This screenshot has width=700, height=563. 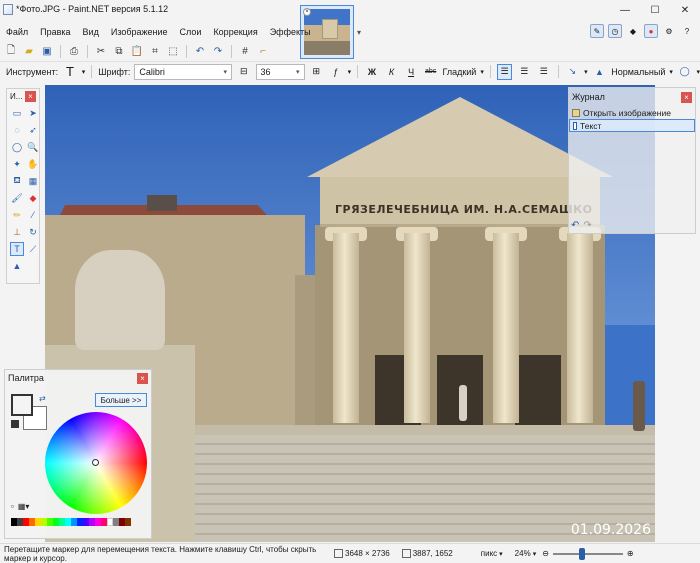 I want to click on ellipse-select-icon: ◯, so click(x=17, y=147).